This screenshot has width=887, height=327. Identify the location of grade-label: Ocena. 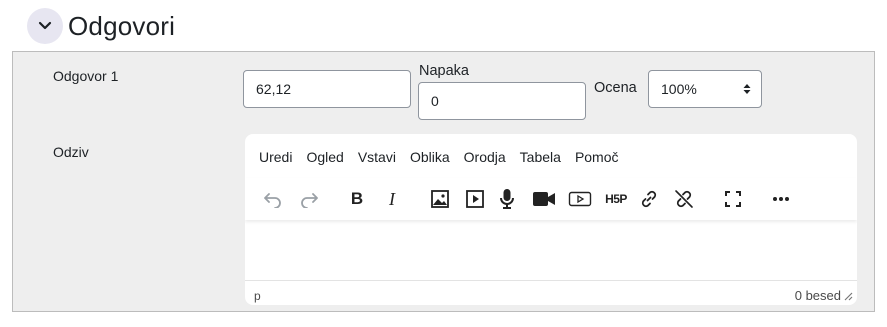
(615, 88).